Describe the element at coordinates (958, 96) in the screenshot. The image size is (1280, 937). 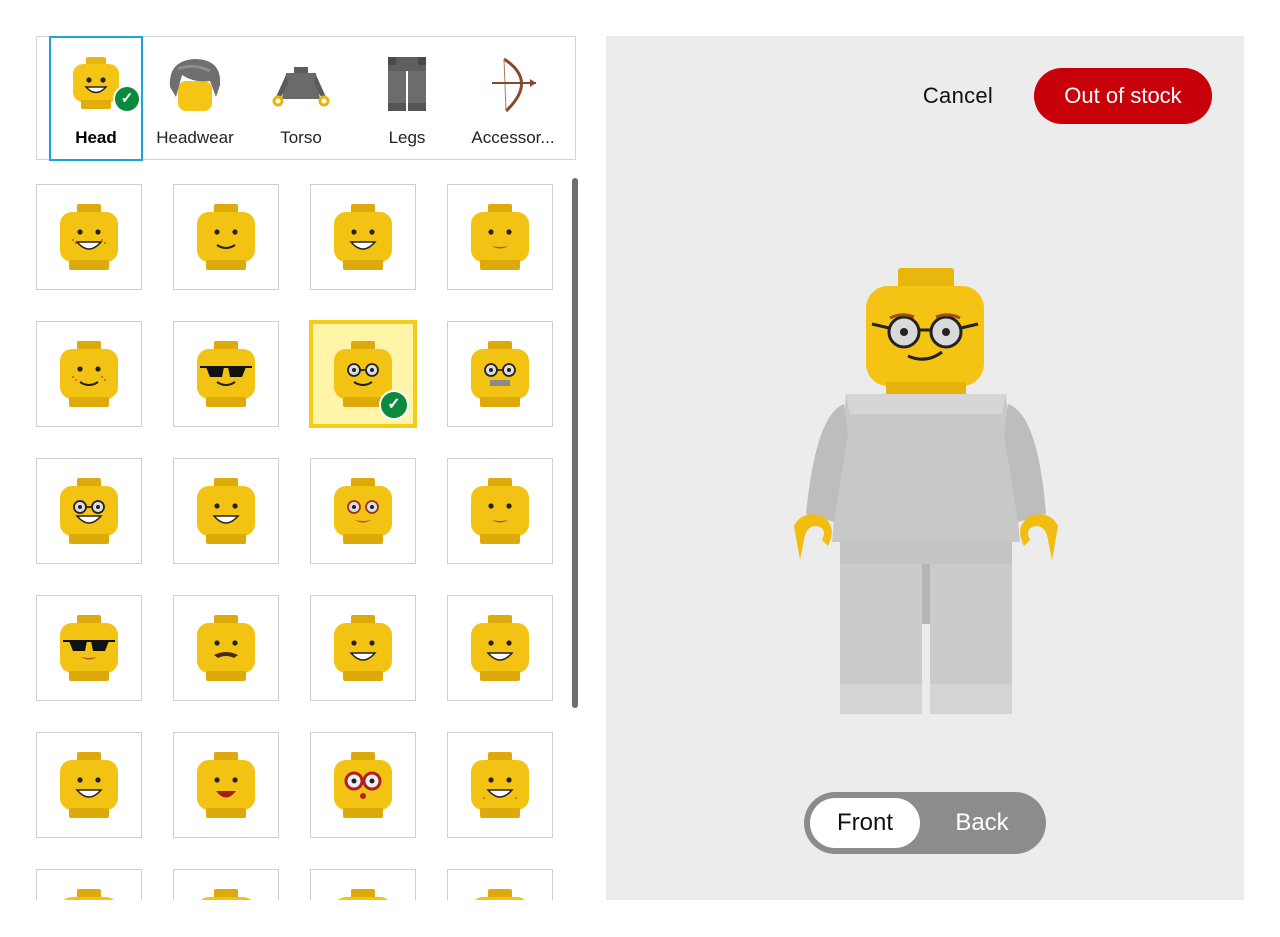
I see `cancel-button: Cancel` at that location.